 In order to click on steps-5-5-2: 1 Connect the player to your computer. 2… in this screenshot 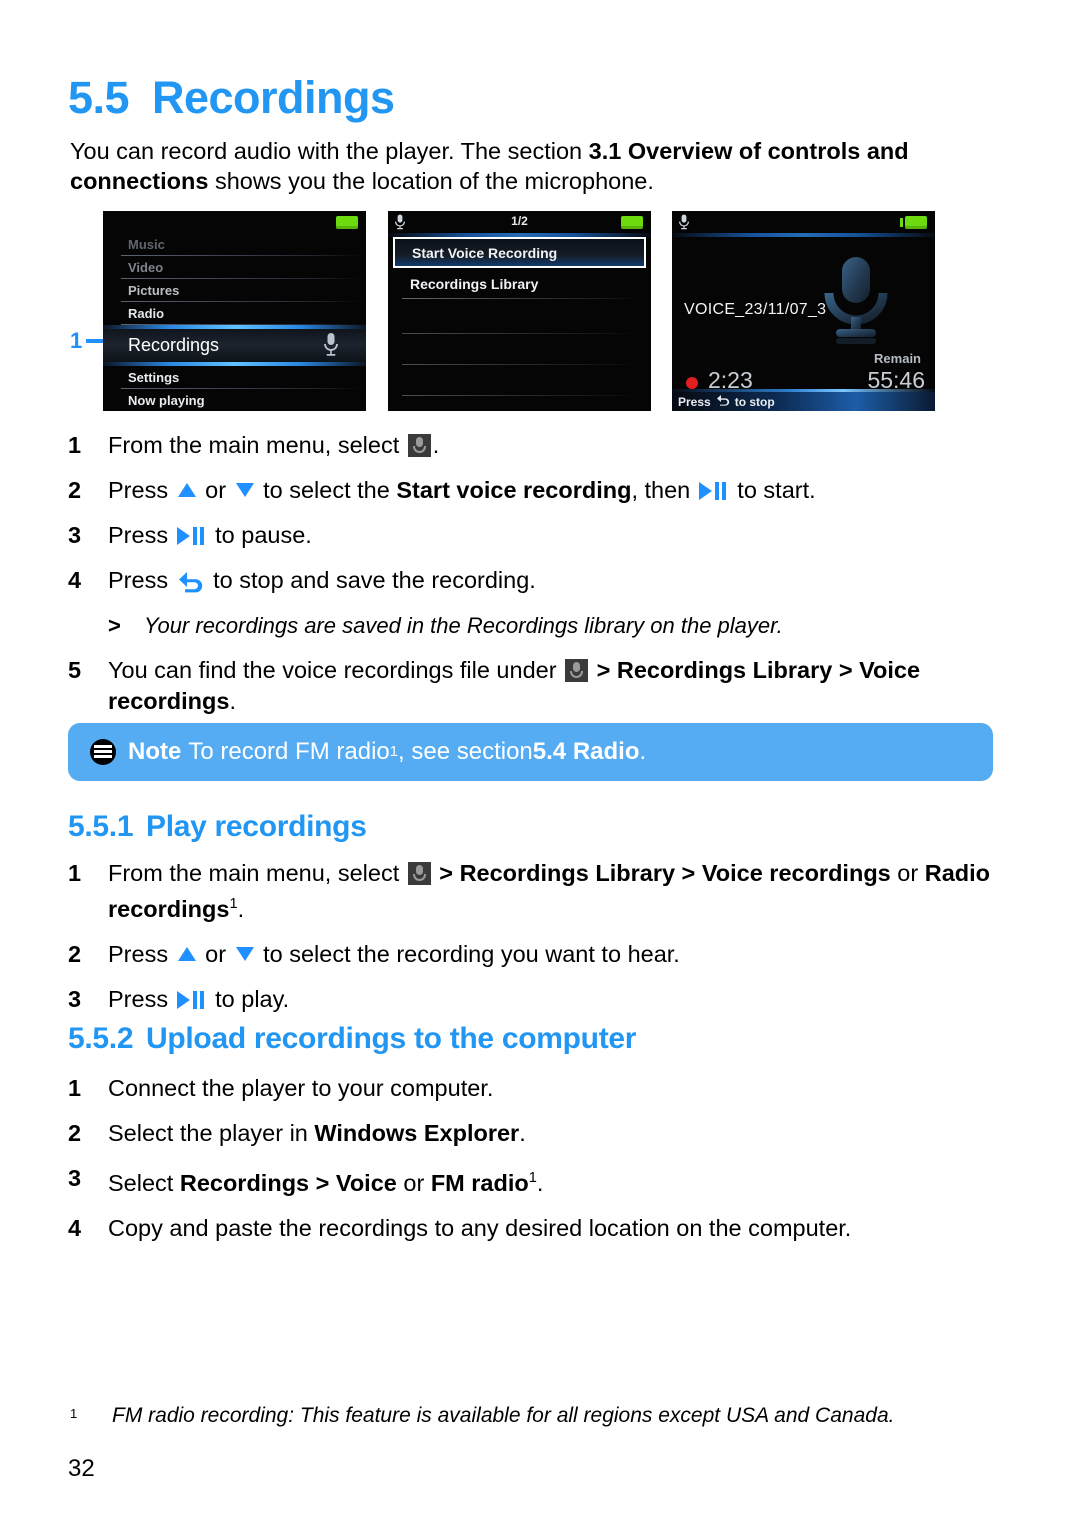, I will do `click(533, 1165)`.